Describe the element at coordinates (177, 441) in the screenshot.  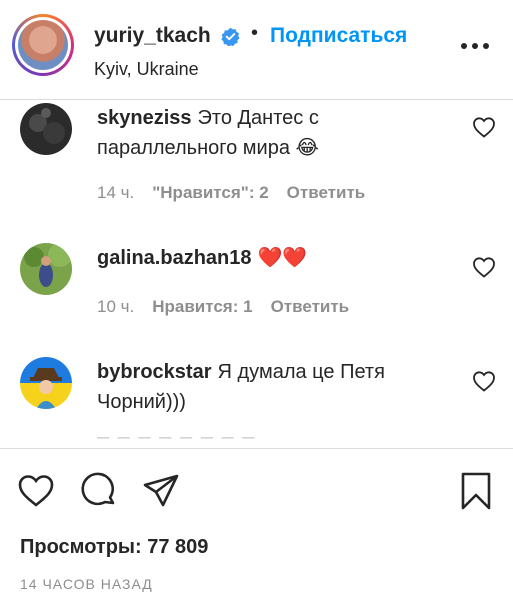
I see `cut-off-text: ─ ─ ─ ─ ─ ─ ─ ─` at that location.